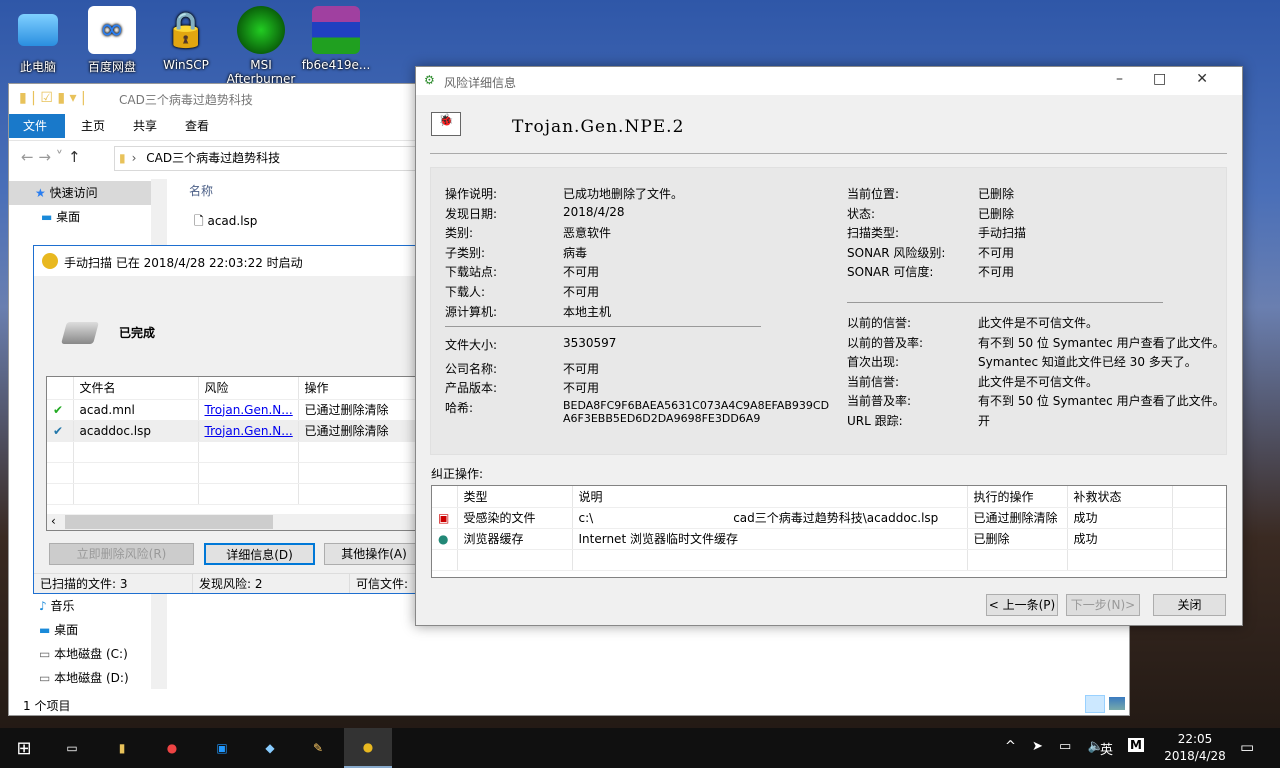 This screenshot has width=1280, height=768. I want to click on remove-risks-button: 立即删除风险(R), so click(121, 554).